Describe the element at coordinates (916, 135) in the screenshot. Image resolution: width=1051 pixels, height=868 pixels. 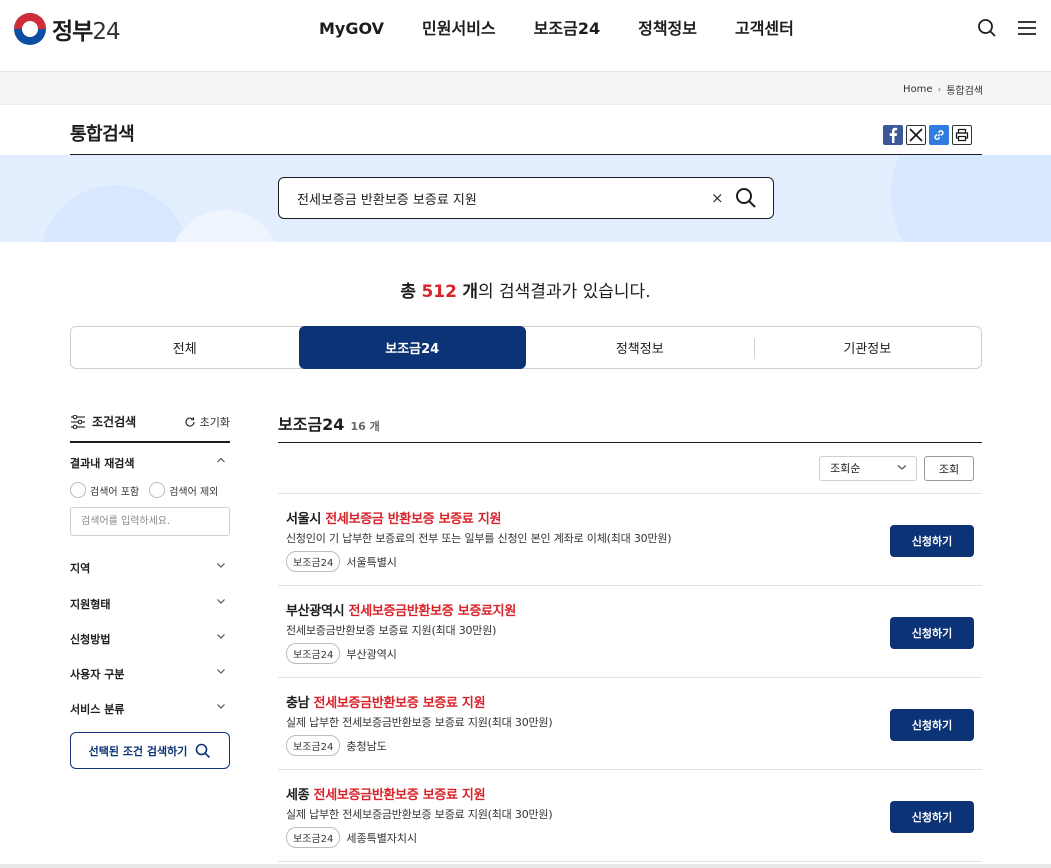
I see `x-twitter-icon` at that location.